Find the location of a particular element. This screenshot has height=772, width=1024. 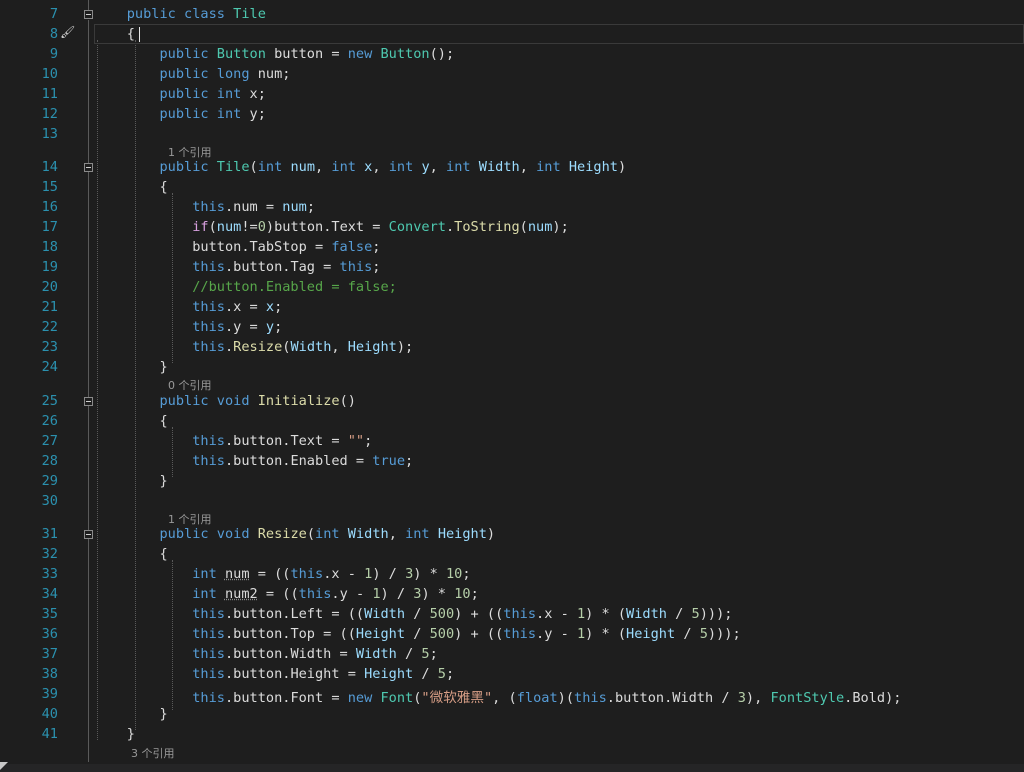

line-number: 10 is located at coordinates (49, 74).